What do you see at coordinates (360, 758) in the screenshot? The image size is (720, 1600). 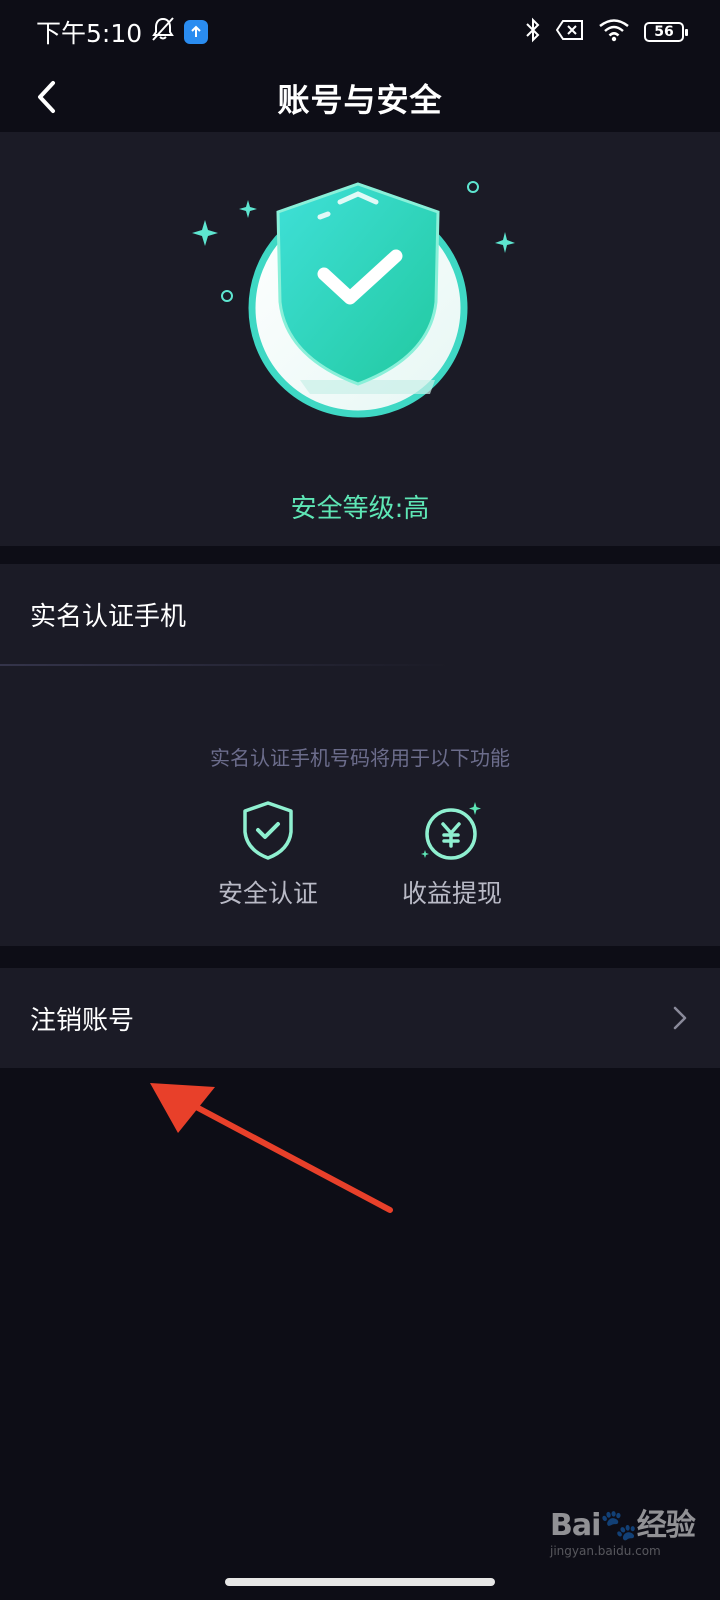 I see `verification-description: 实名认证手机号码将用于以下功能` at bounding box center [360, 758].